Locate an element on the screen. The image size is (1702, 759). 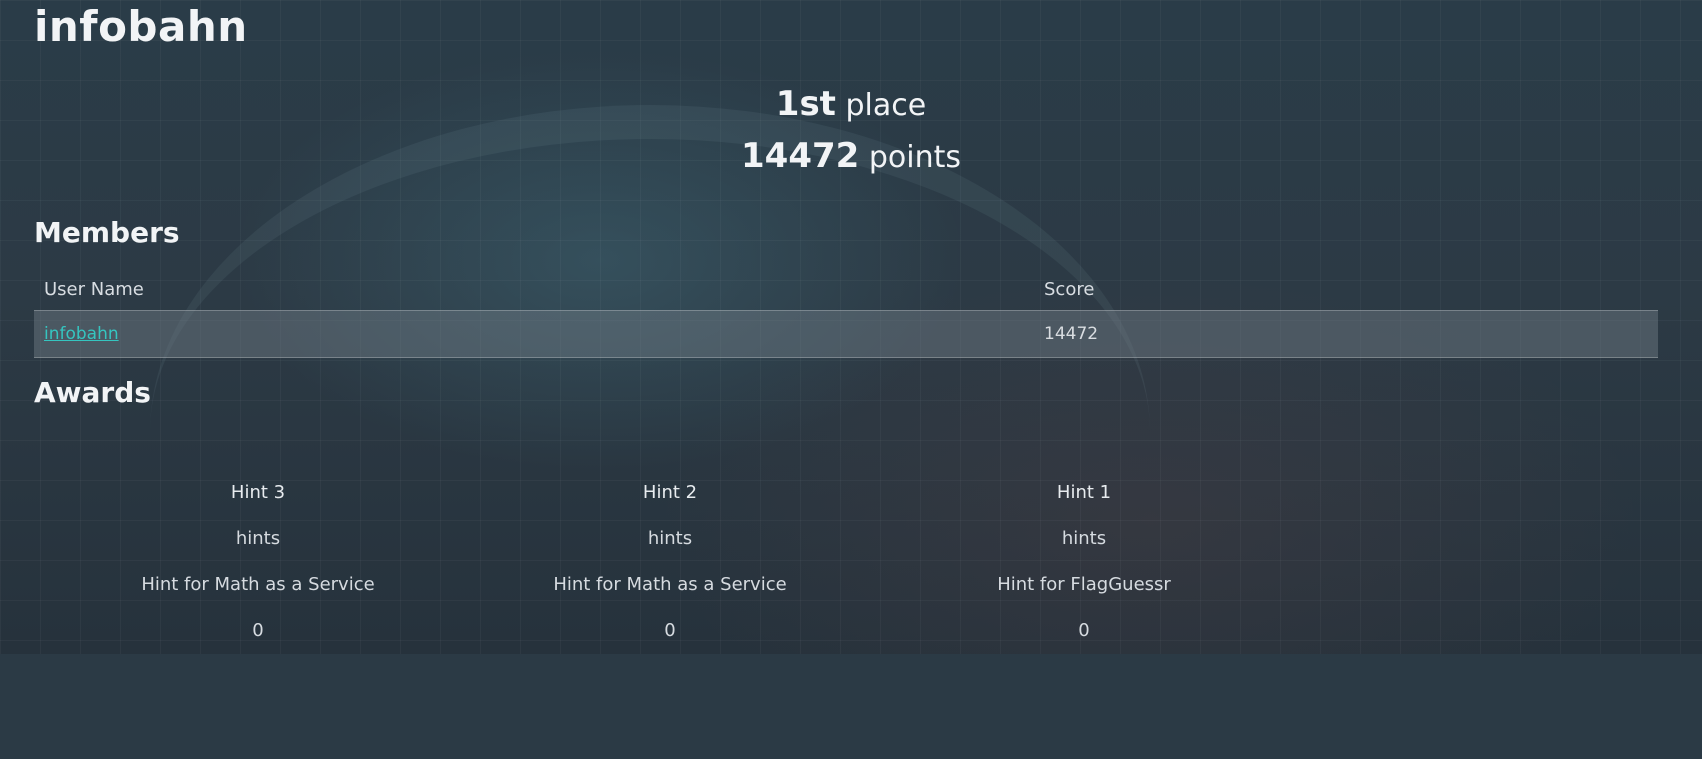
team-rank: 1st place is located at coordinates (851, 104).